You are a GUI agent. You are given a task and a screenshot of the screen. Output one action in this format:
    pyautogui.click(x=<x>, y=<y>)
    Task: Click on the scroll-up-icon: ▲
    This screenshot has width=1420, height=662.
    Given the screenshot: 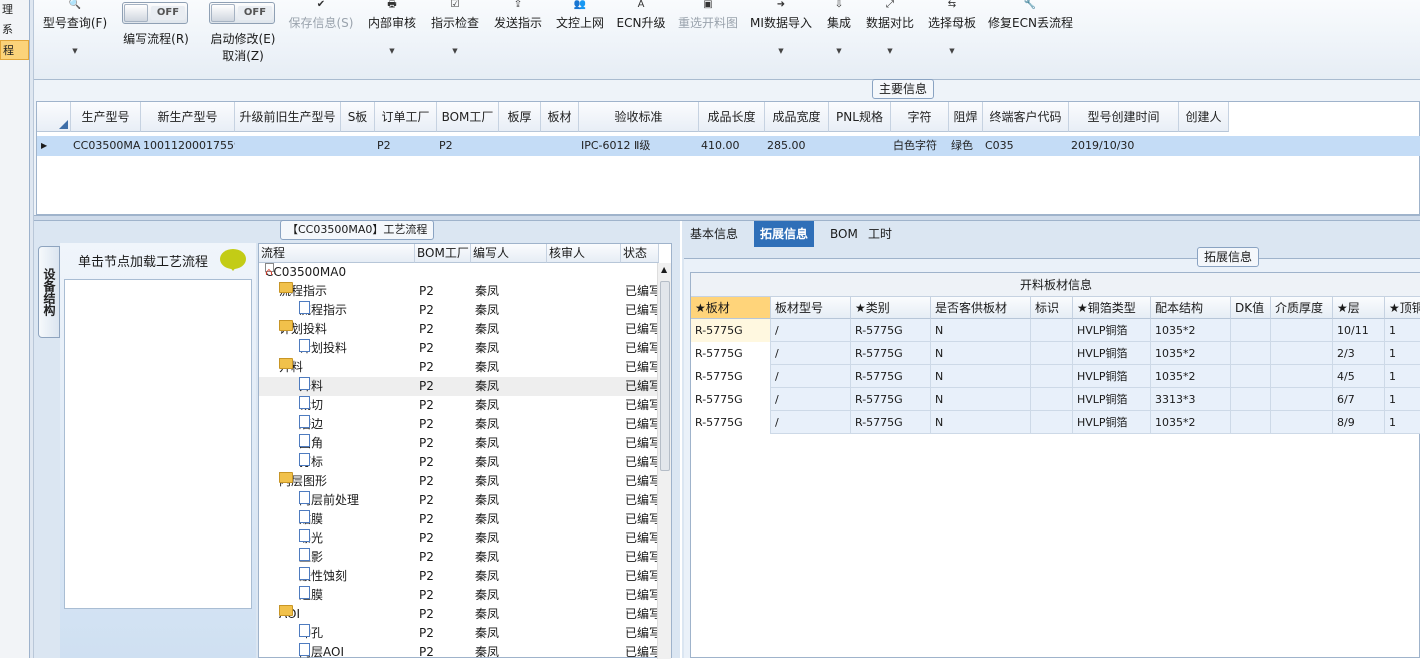 What is the action you would take?
    pyautogui.click(x=664, y=269)
    